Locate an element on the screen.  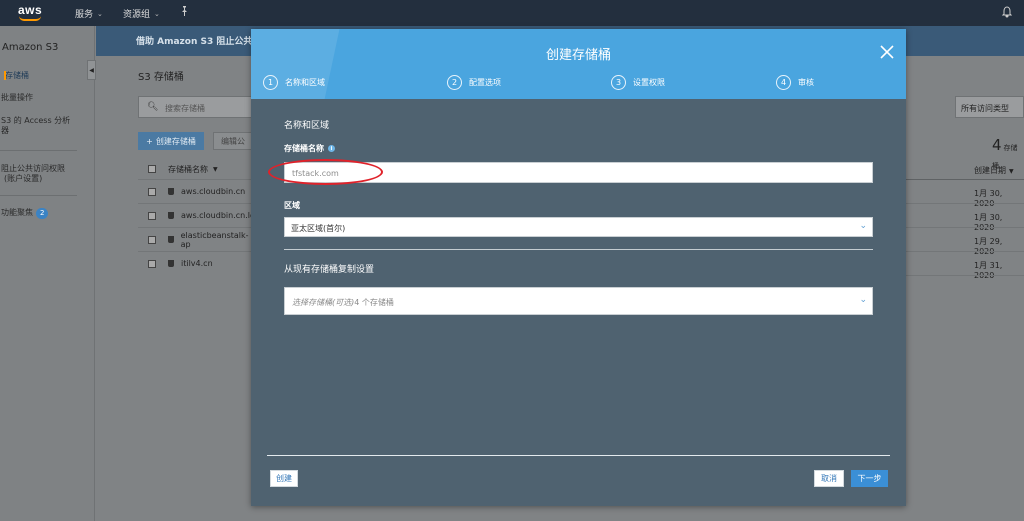
step-number: 3 is located at coordinates (618, 82).